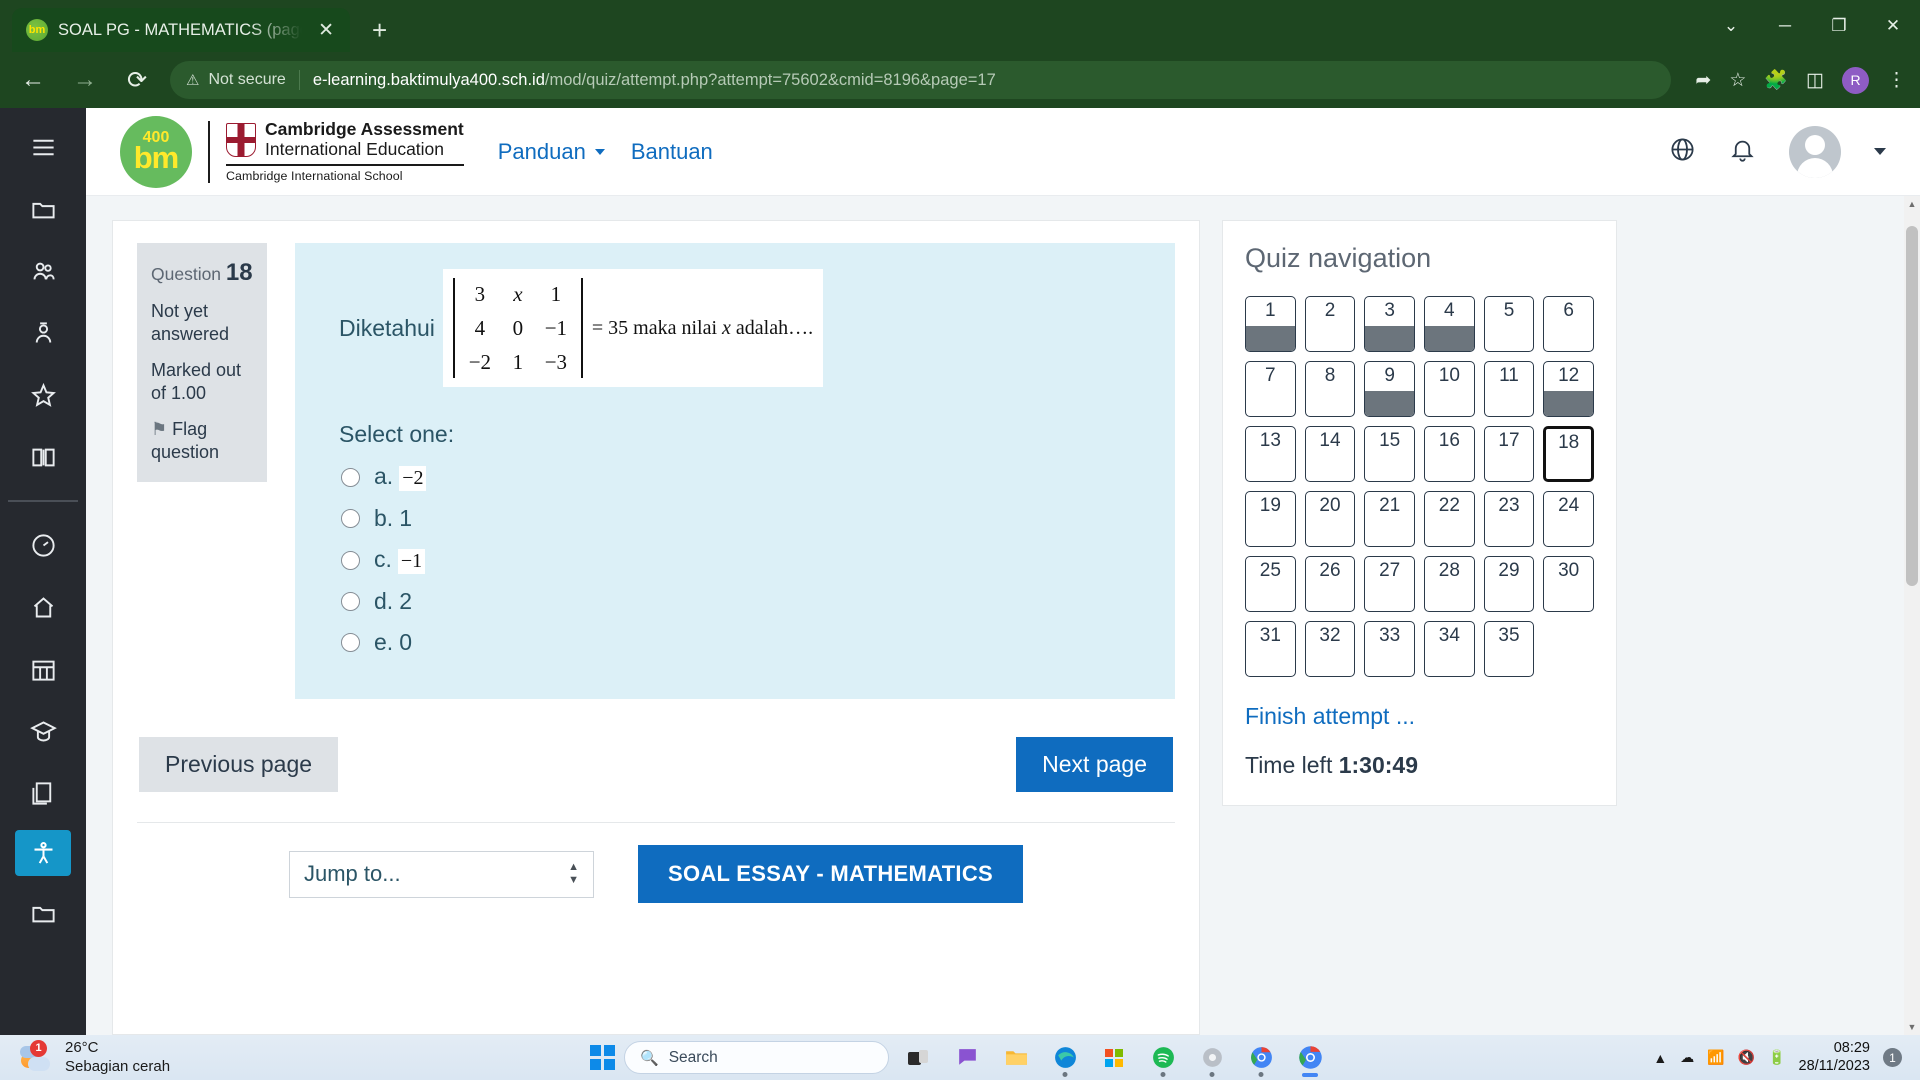 This screenshot has width=1920, height=1080. What do you see at coordinates (1449, 649) in the screenshot?
I see `quiz-nav-question-34: 34` at bounding box center [1449, 649].